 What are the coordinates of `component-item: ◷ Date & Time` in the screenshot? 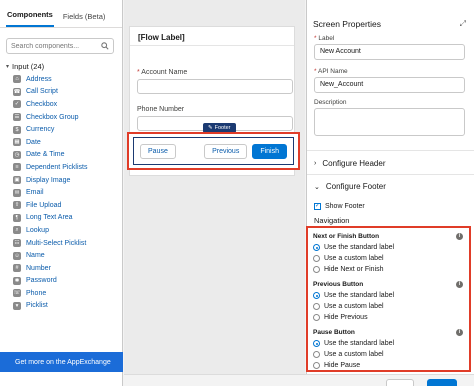 It's located at (67, 155).